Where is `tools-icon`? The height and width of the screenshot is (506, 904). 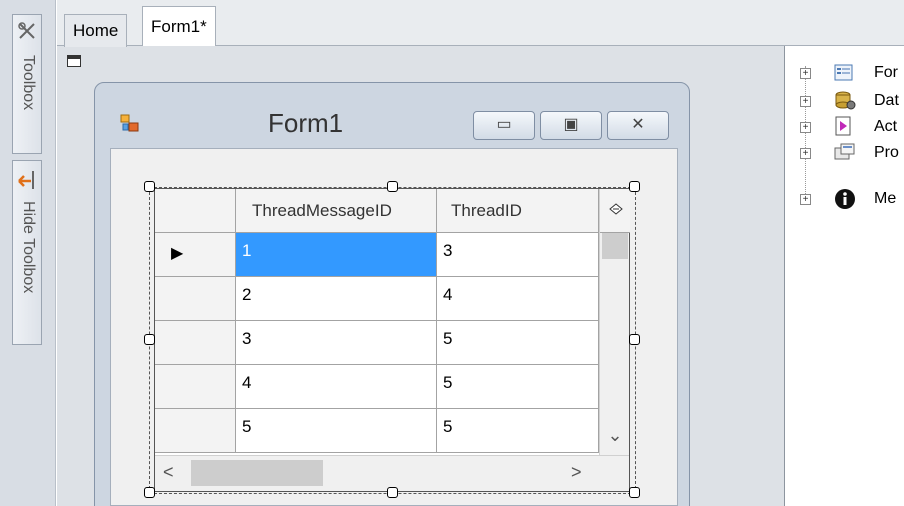
tools-icon is located at coordinates (26, 30).